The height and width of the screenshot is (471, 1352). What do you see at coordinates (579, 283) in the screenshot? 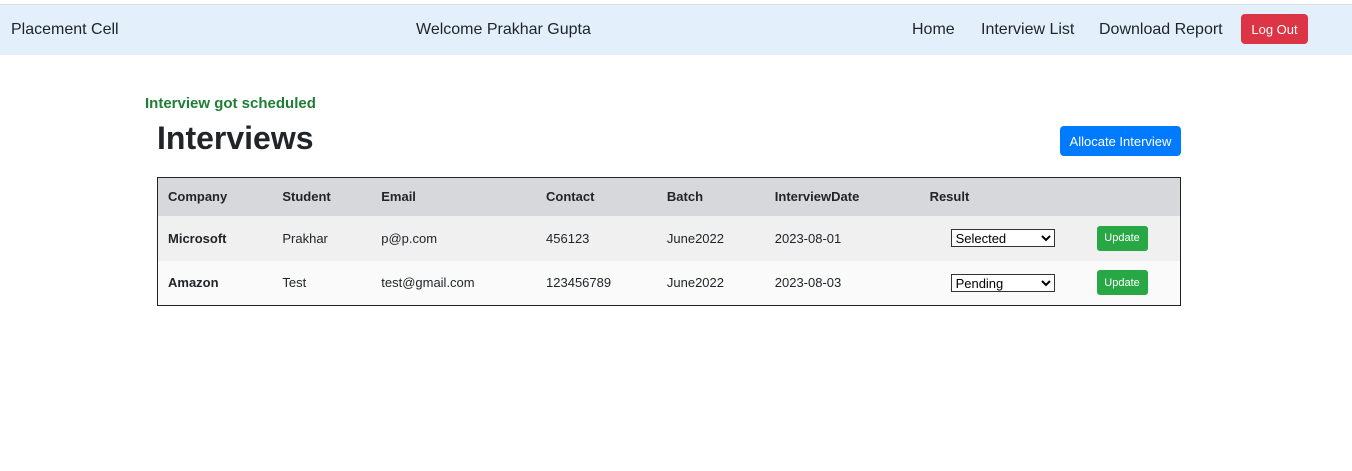
I see `cell-contact: 123456789` at bounding box center [579, 283].